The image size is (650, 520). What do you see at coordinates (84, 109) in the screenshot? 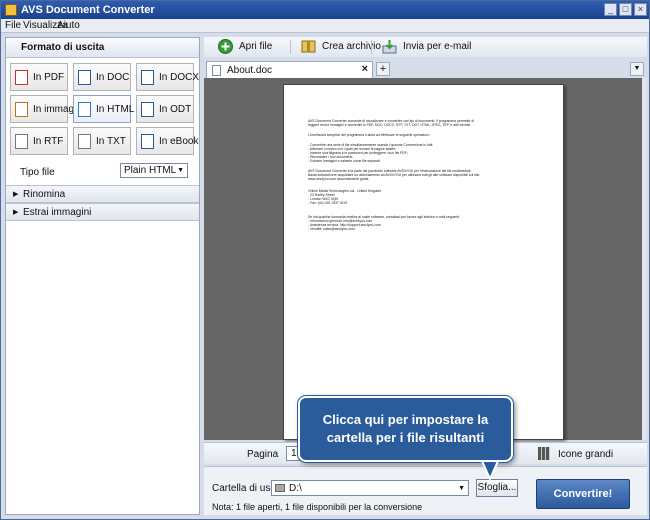
I see `html-icon` at bounding box center [84, 109].